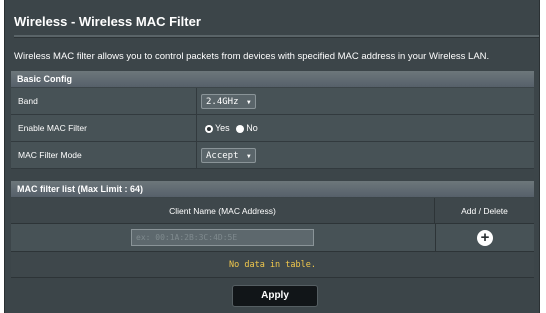 Image resolution: width=546 pixels, height=313 pixels. I want to click on radio-no-label: No, so click(252, 128).